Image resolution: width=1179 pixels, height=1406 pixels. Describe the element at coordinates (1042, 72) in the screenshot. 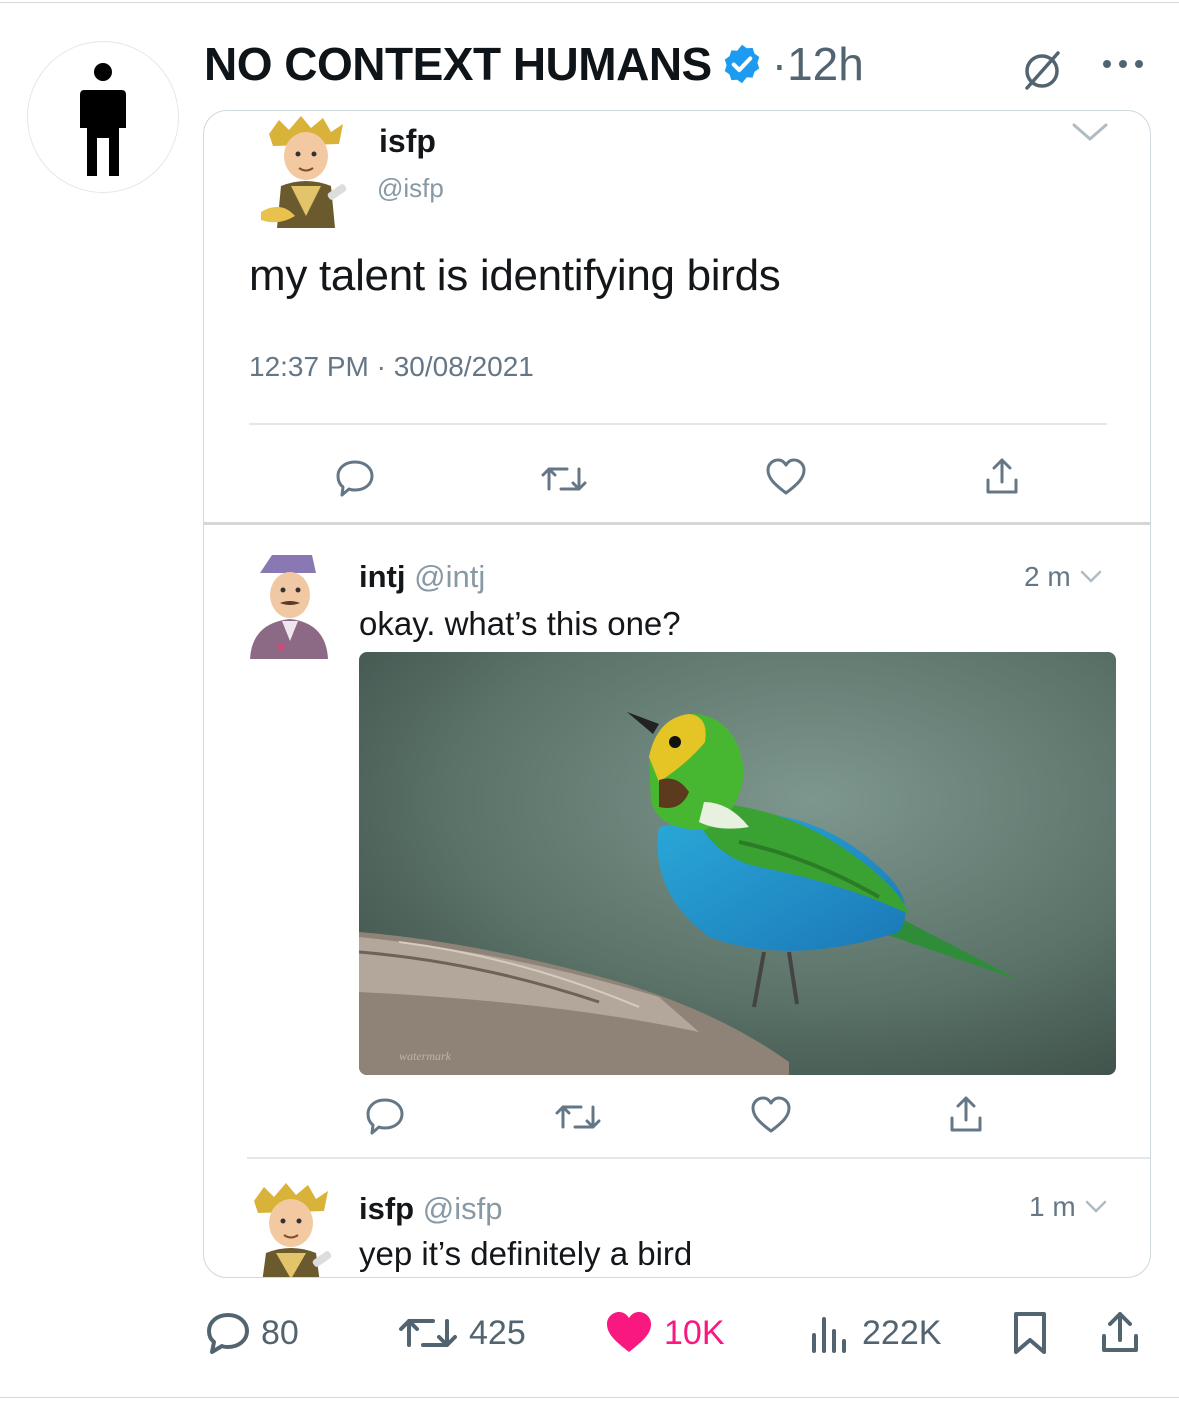

I see `grok-icon` at that location.